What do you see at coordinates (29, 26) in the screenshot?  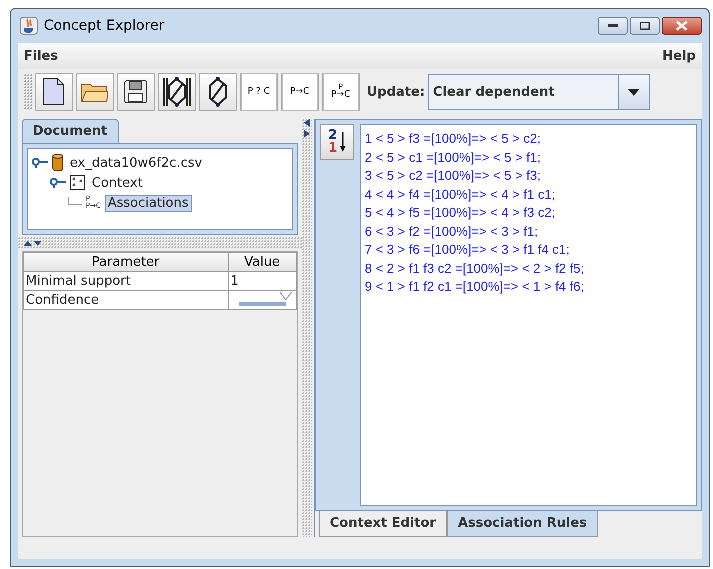 I see `cup-icon` at bounding box center [29, 26].